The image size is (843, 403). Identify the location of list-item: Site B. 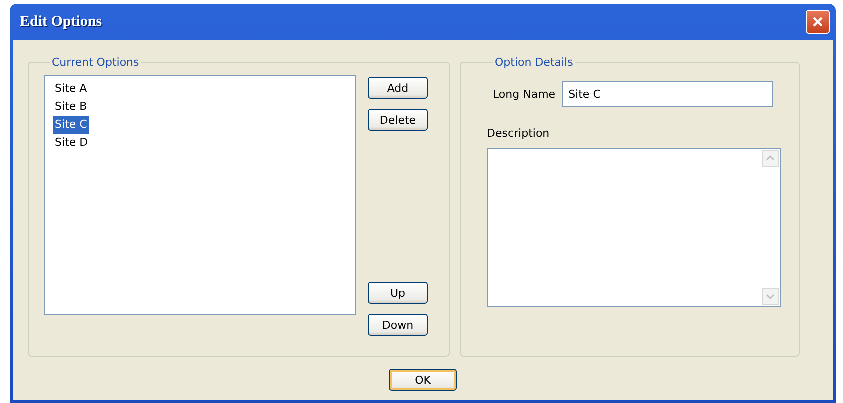
(71, 107).